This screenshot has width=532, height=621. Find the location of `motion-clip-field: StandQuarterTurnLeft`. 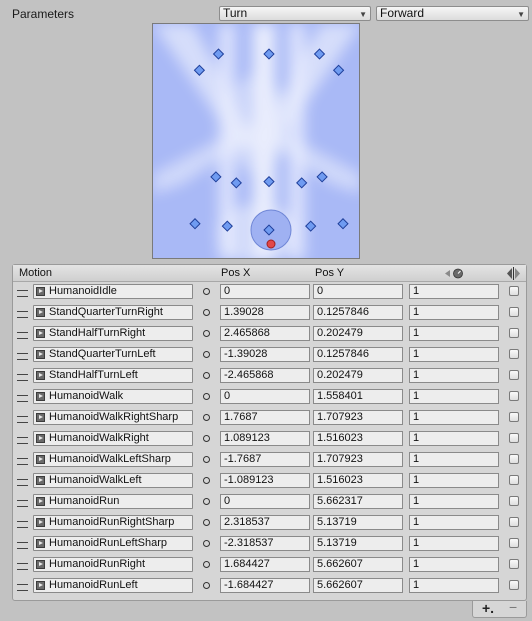

motion-clip-field: StandQuarterTurnLeft is located at coordinates (113, 354).